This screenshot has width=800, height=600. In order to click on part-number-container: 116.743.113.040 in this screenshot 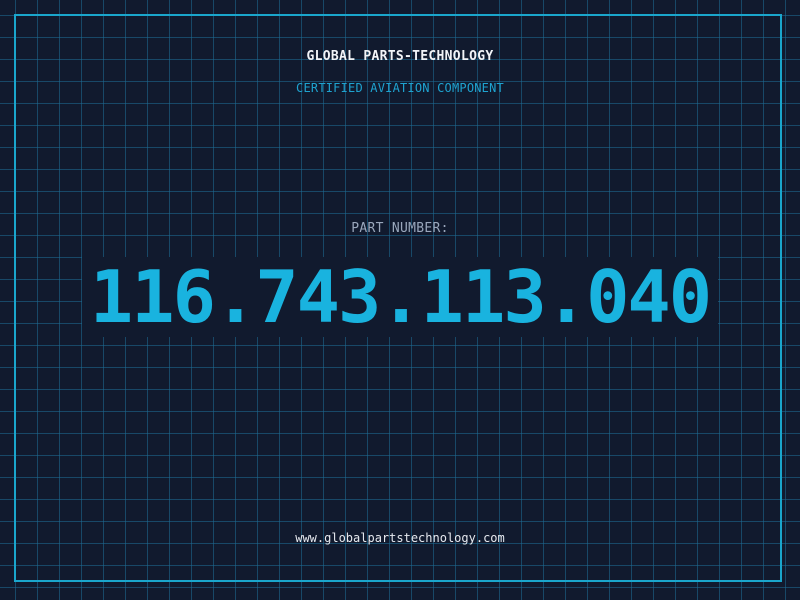, I will do `click(400, 297)`.